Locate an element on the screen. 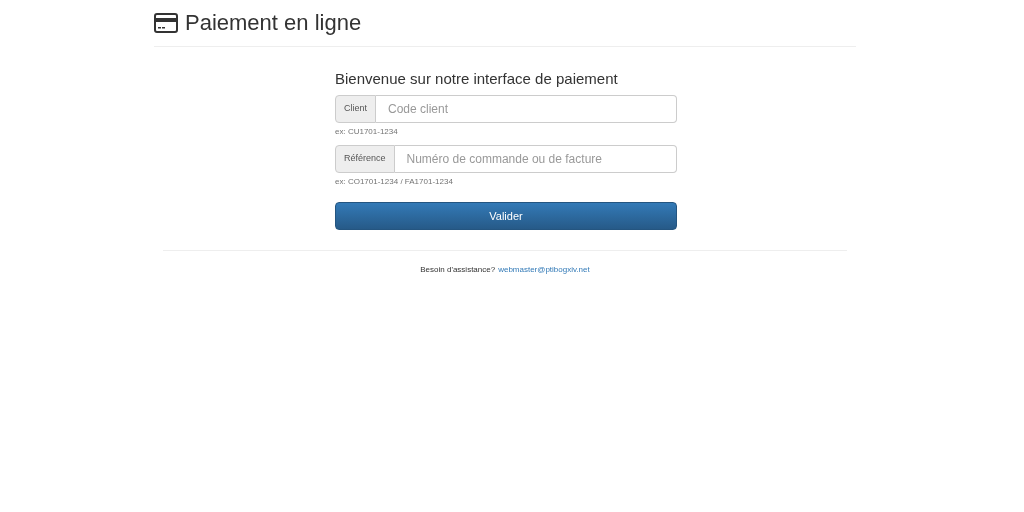 The width and height of the screenshot is (1024, 512). field-addon: Référence is located at coordinates (365, 159).